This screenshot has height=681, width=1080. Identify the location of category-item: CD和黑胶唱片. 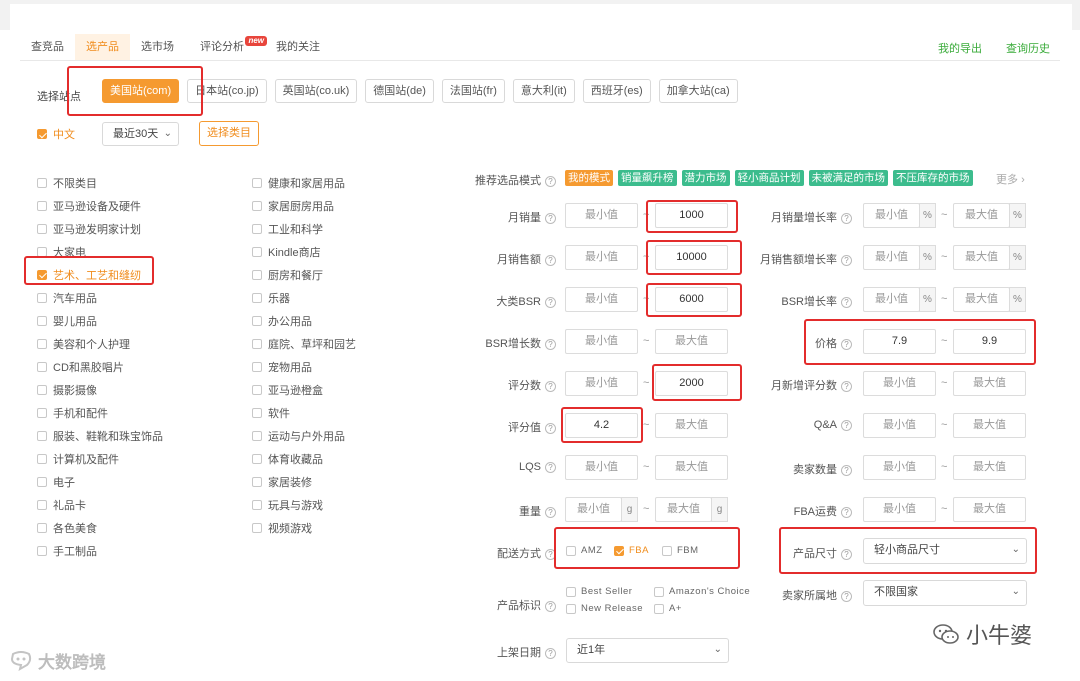
(100, 366).